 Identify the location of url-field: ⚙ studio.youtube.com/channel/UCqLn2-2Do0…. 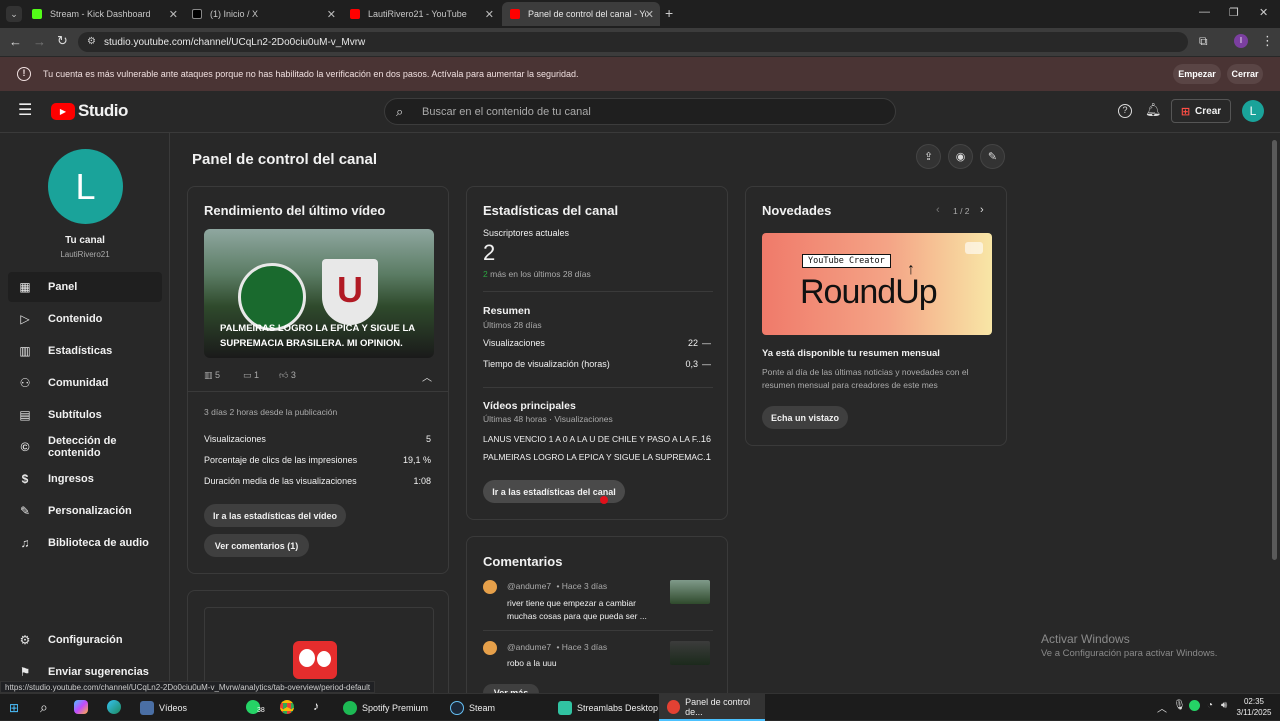
(633, 42).